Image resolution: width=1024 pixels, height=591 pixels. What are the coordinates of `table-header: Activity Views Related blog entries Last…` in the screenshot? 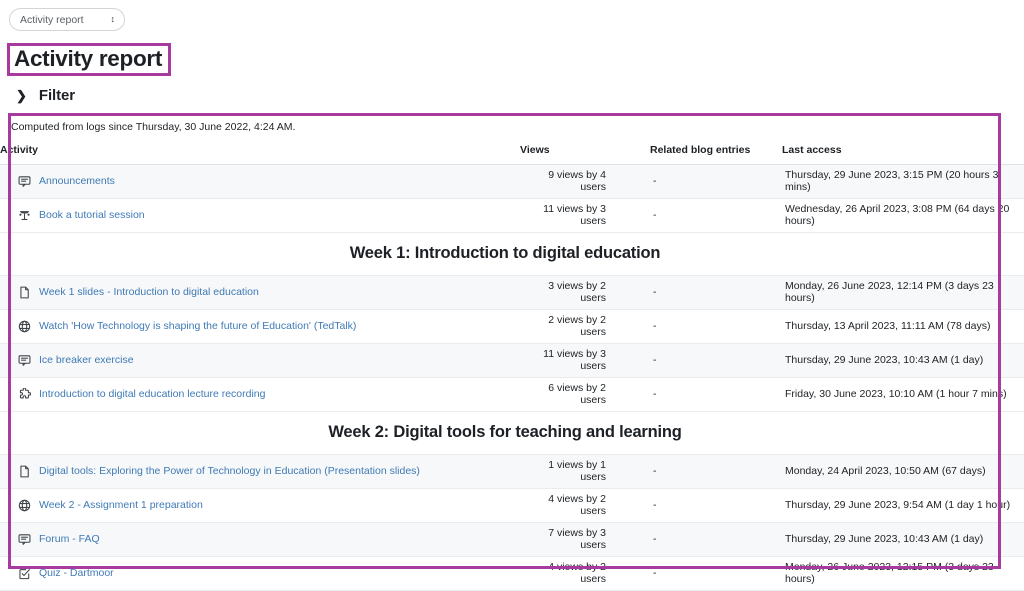 It's located at (512, 152).